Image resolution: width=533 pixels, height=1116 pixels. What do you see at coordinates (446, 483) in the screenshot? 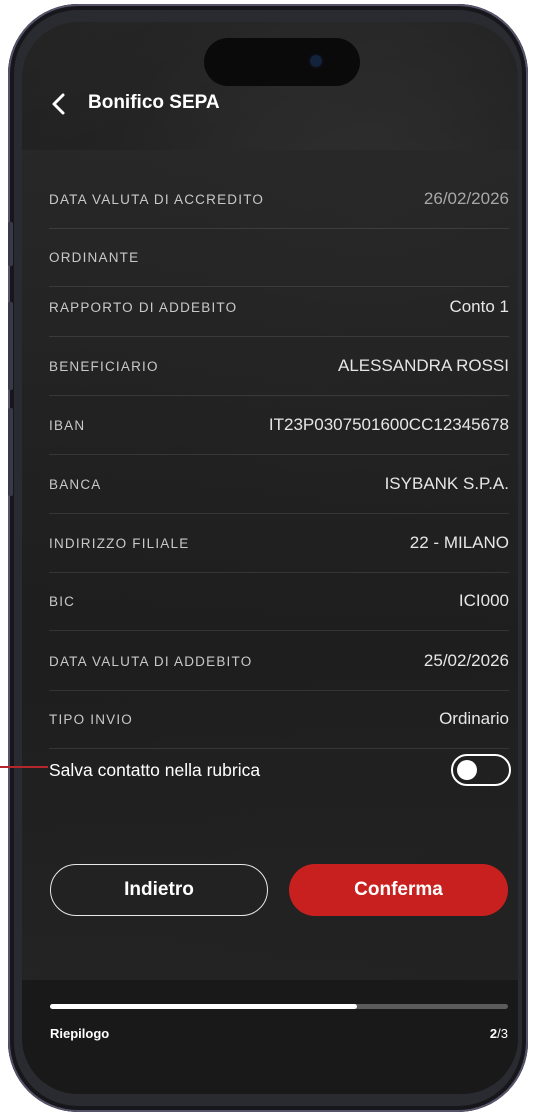
I see `detail-value: ISYBANK S.P.A.` at bounding box center [446, 483].